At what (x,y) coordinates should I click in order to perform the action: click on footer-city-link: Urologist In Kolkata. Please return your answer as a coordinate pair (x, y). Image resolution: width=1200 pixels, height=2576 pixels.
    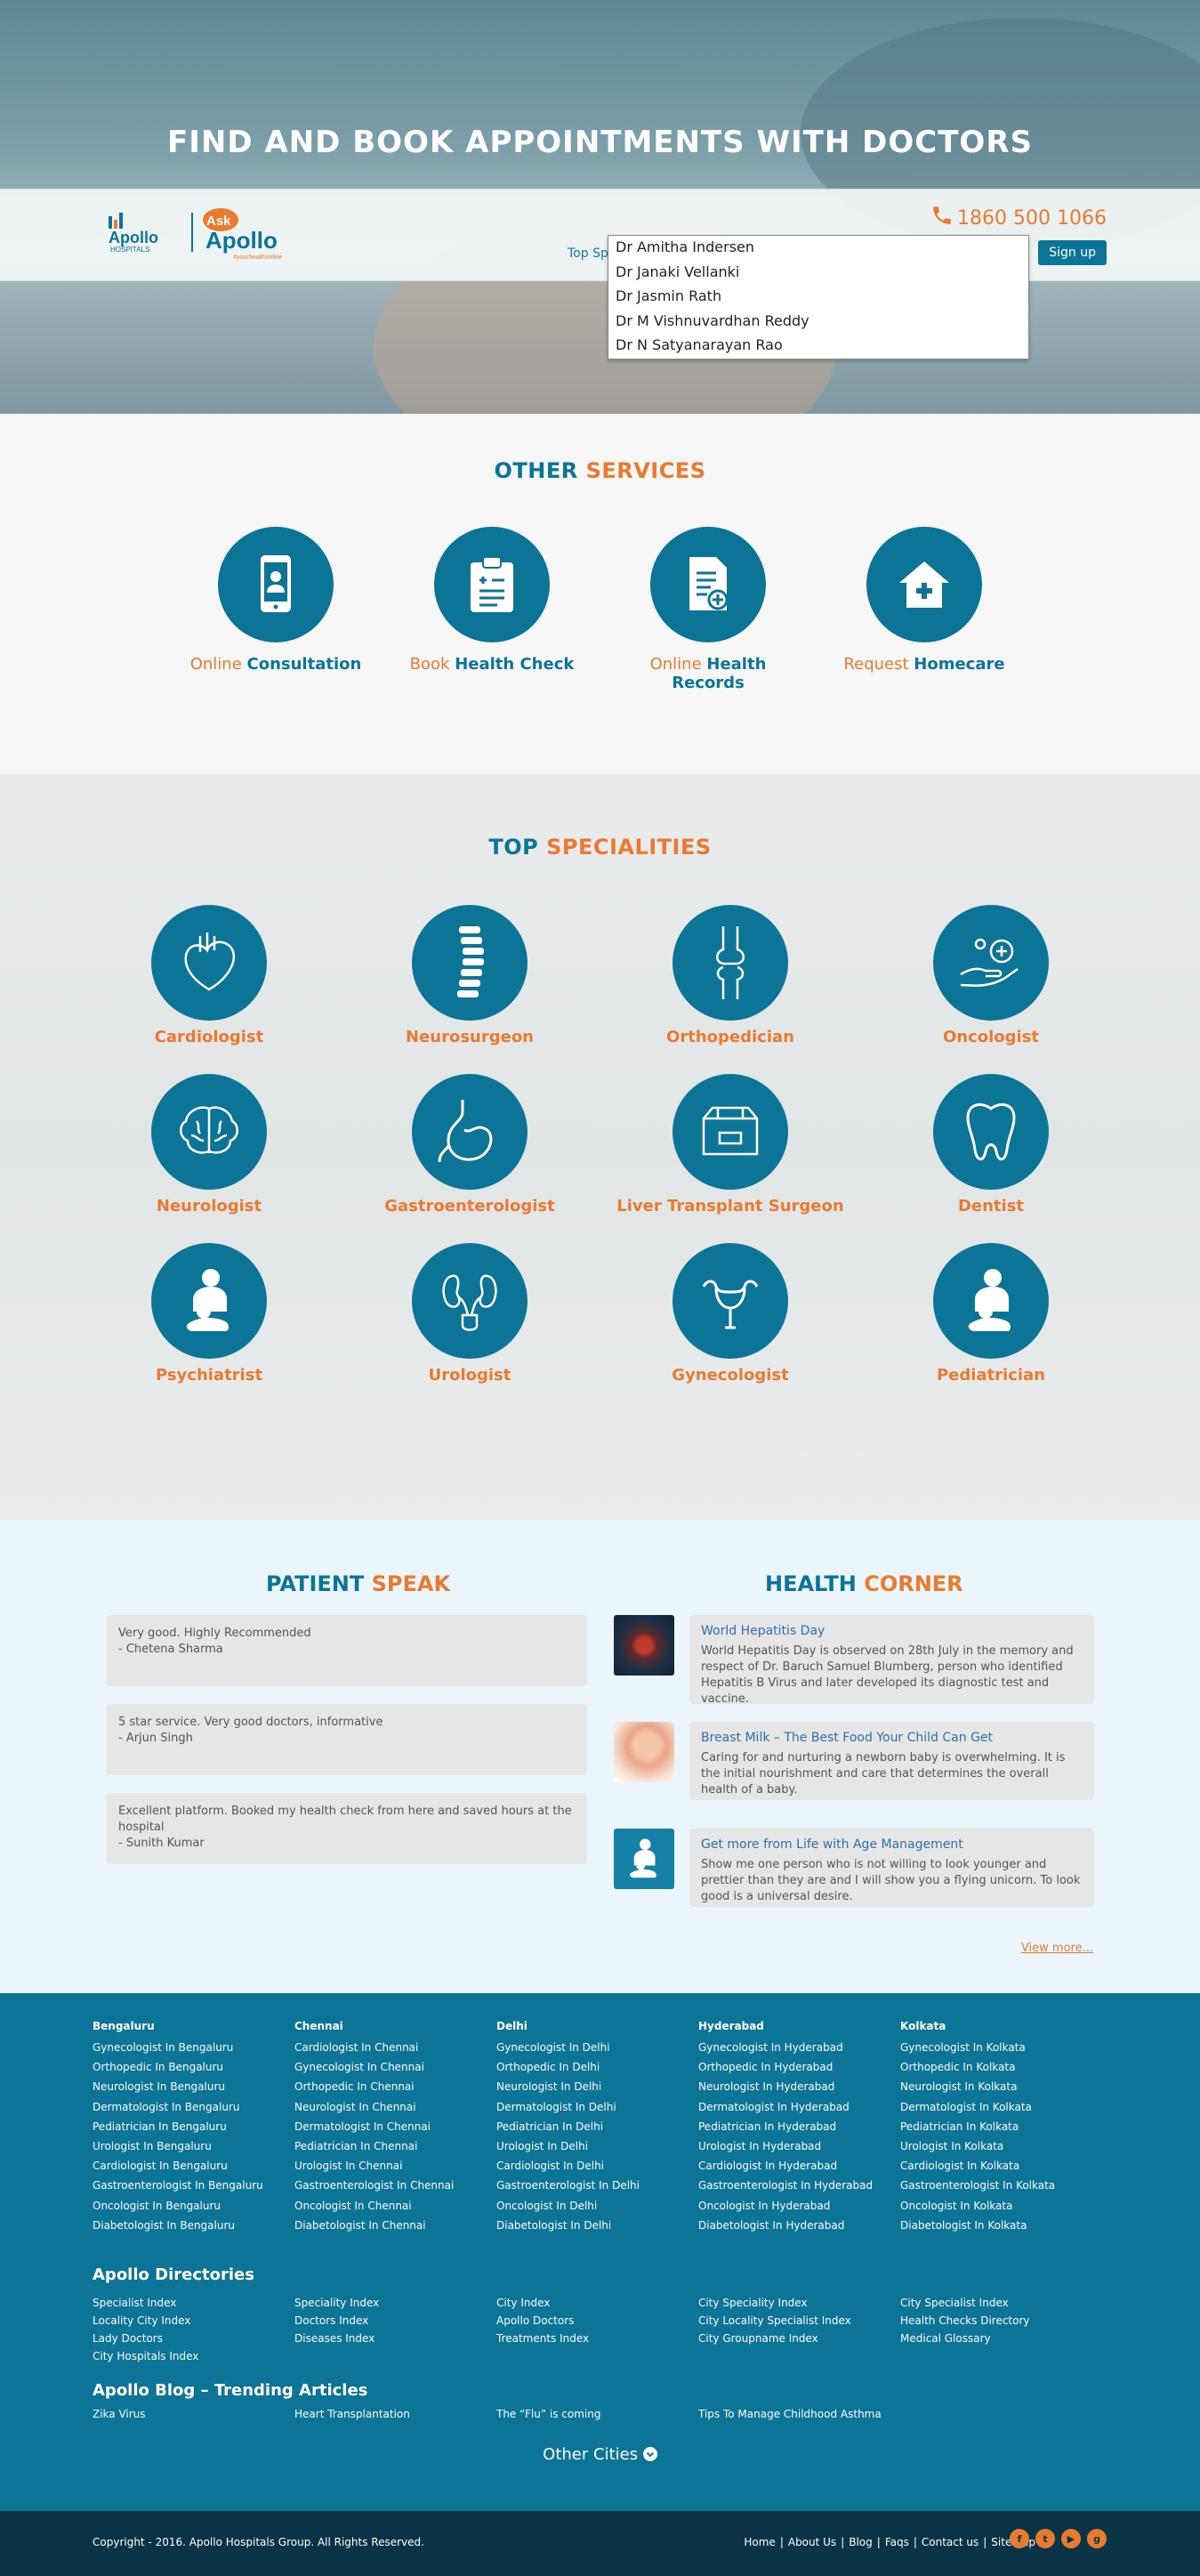
    Looking at the image, I should click on (1001, 2146).